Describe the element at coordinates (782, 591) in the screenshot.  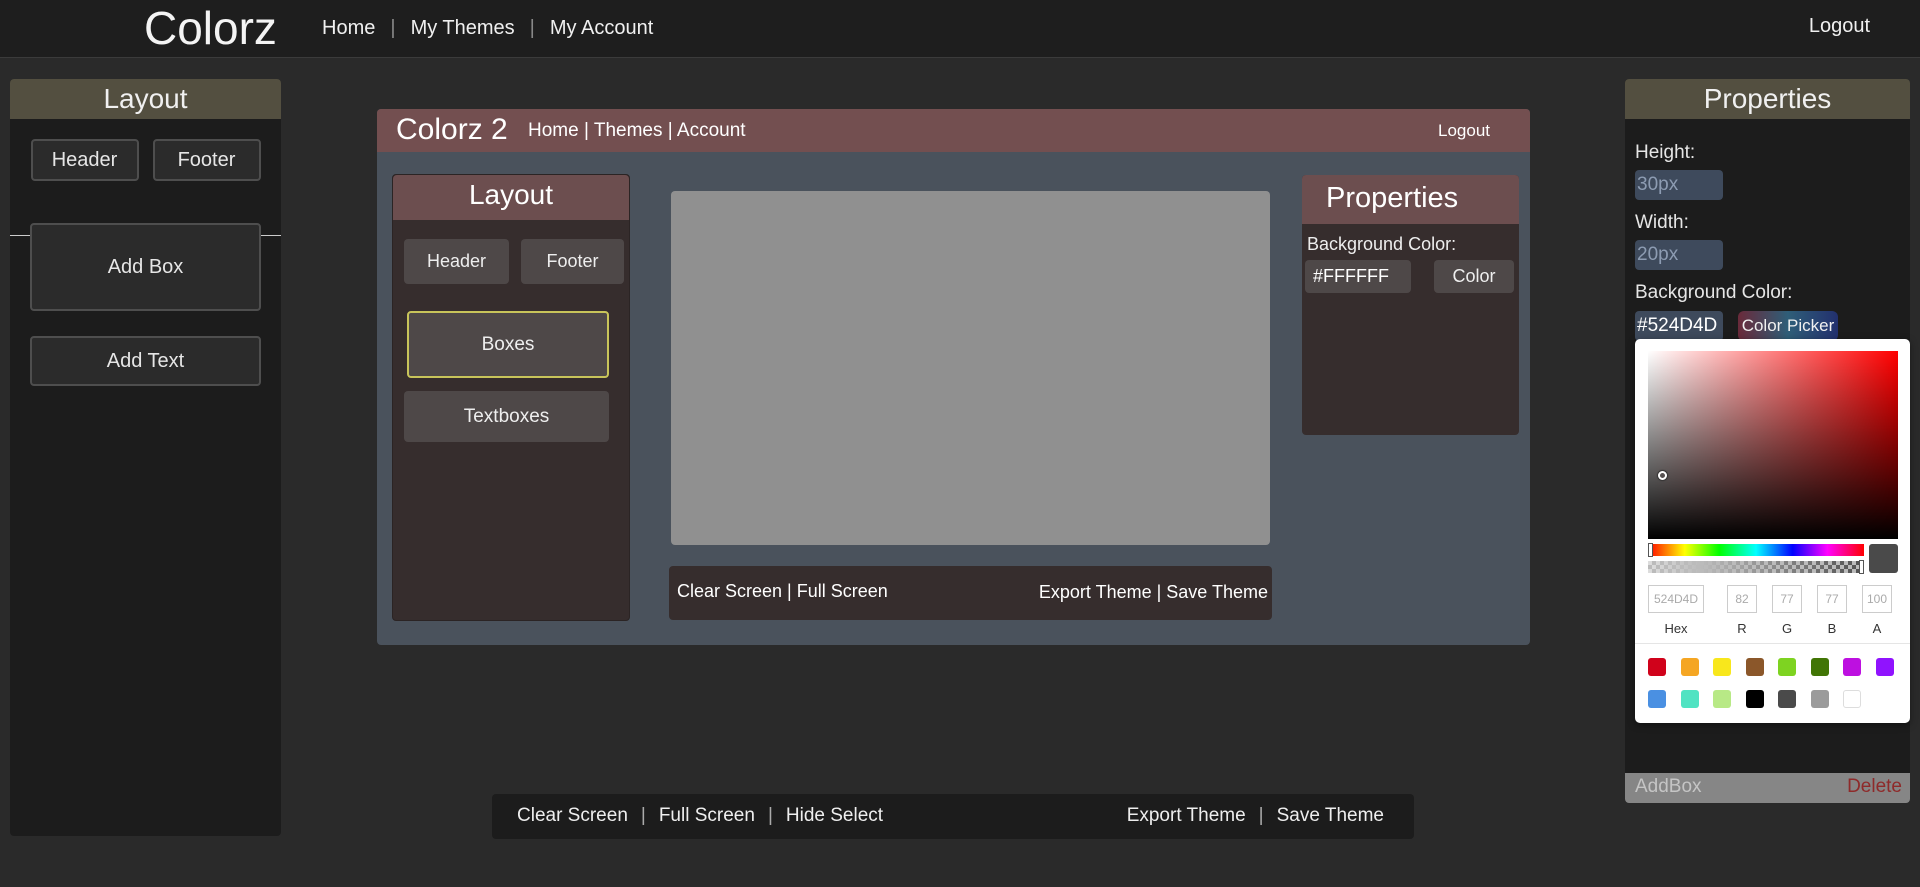
I see `preview-bottom-left: Clear Screen | Full Screen` at that location.